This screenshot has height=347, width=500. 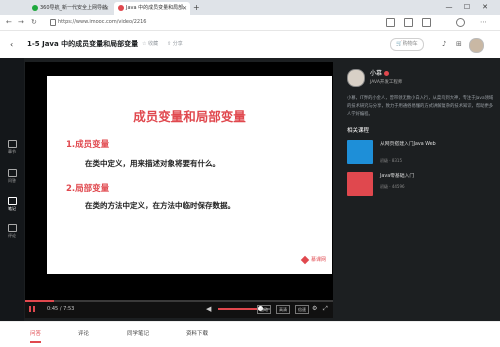 What do you see at coordinates (61, 309) in the screenshot?
I see `time-display: 0:45 / 7:53` at bounding box center [61, 309].